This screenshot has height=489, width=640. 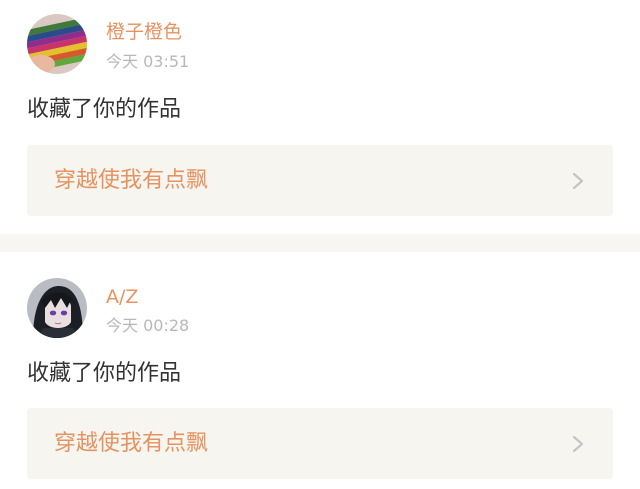 What do you see at coordinates (148, 61) in the screenshot?
I see `timestamp: 今天 03:51` at bounding box center [148, 61].